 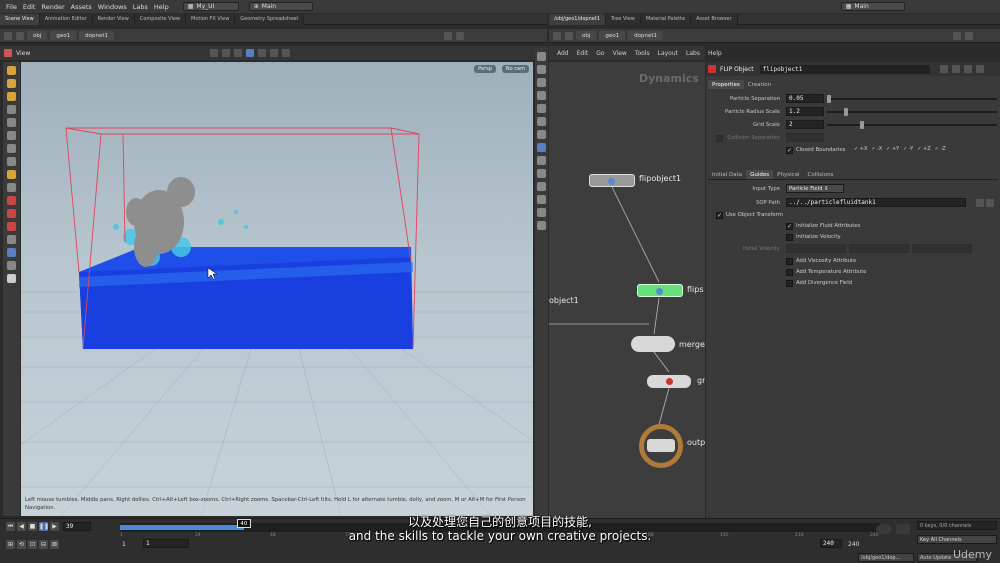 What do you see at coordinates (760, 174) in the screenshot?
I see `tab-guides: Guides` at bounding box center [760, 174].